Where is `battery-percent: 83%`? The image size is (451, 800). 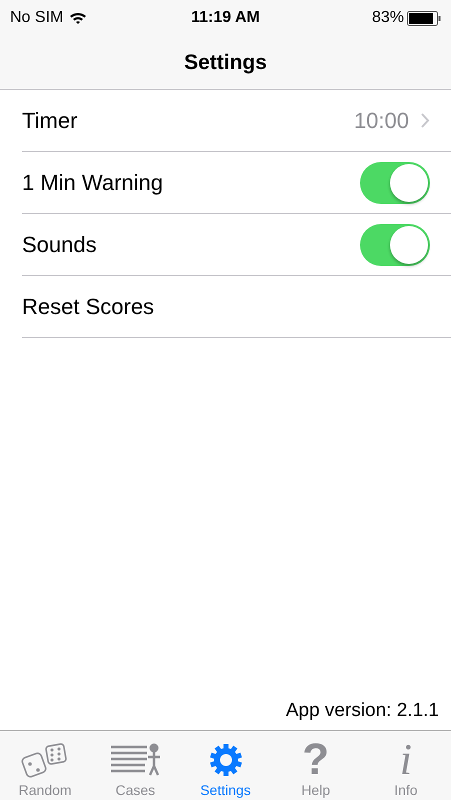 battery-percent: 83% is located at coordinates (388, 18).